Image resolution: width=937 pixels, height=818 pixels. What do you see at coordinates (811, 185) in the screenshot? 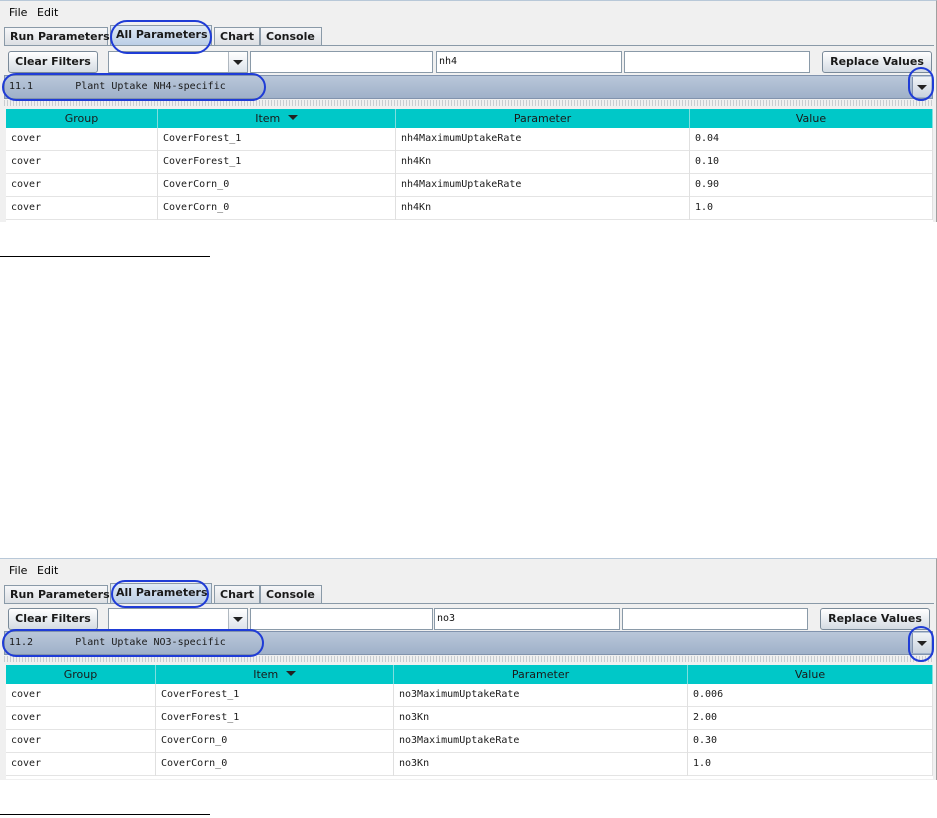
I see `cell-value: 0.90` at bounding box center [811, 185].